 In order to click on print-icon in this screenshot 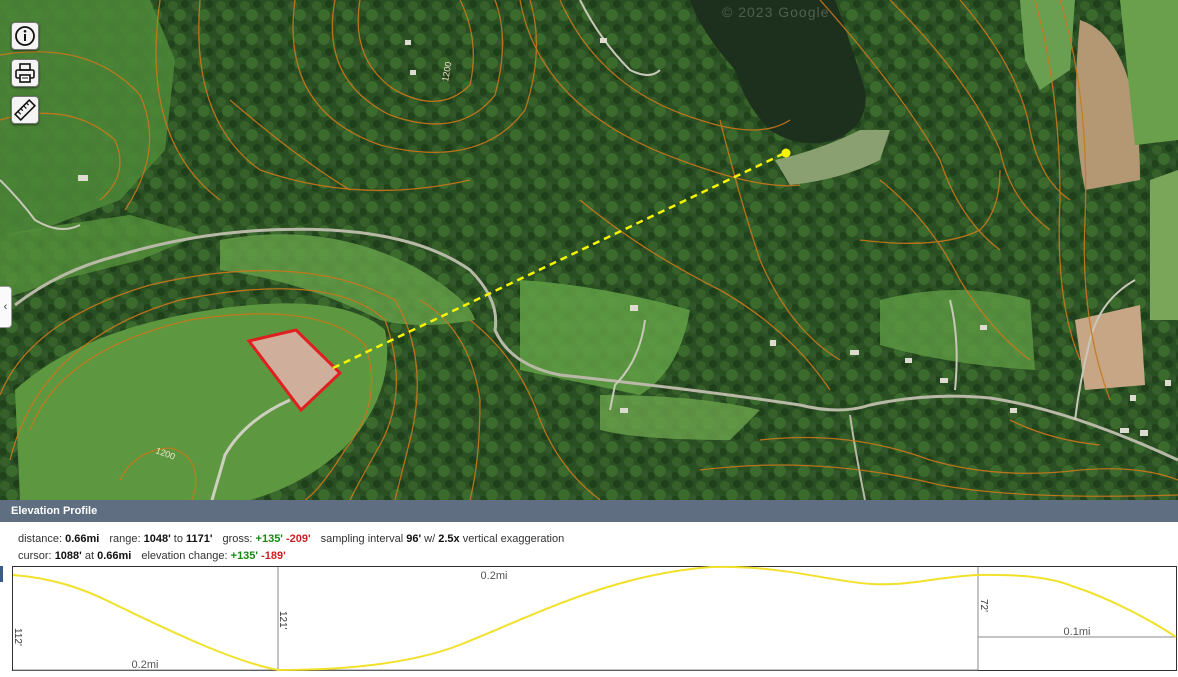, I will do `click(25, 73)`.